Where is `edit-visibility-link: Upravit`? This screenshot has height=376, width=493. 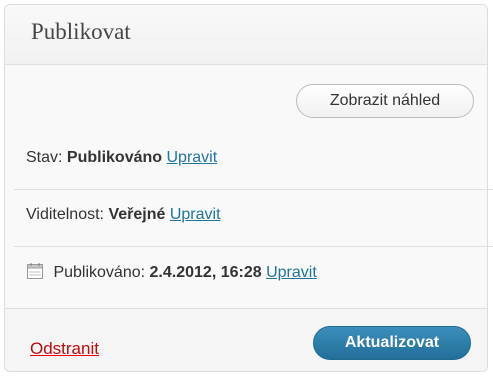
edit-visibility-link: Upravit is located at coordinates (195, 214).